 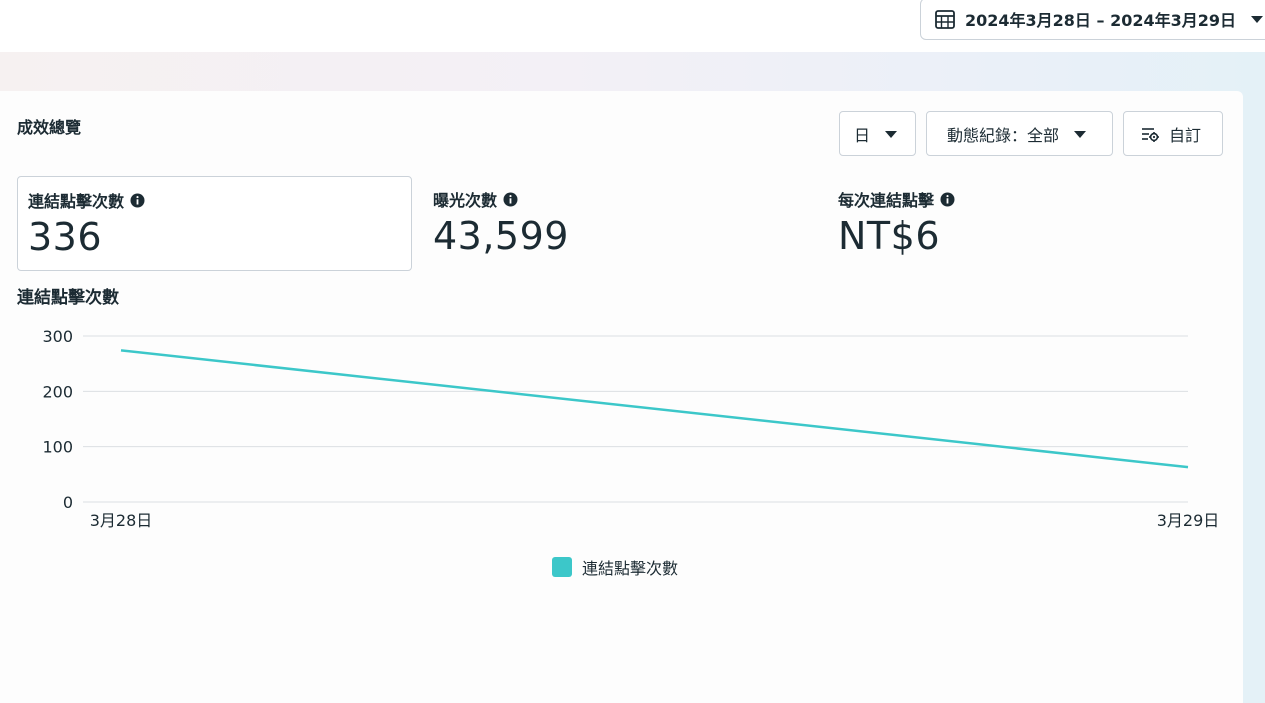 I want to click on x-tick-label: 3月28日, so click(x=121, y=520).